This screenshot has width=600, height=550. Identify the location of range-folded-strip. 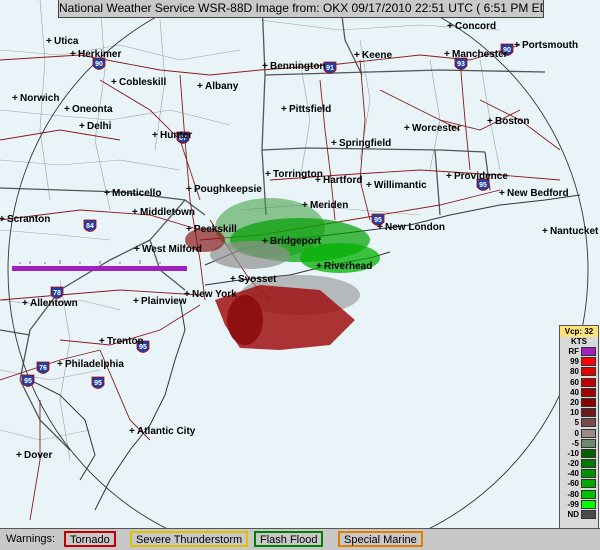
(99, 268).